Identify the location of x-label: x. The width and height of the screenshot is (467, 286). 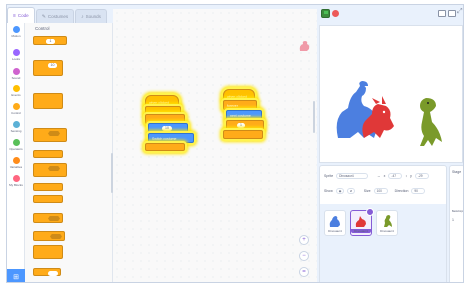
(384, 176).